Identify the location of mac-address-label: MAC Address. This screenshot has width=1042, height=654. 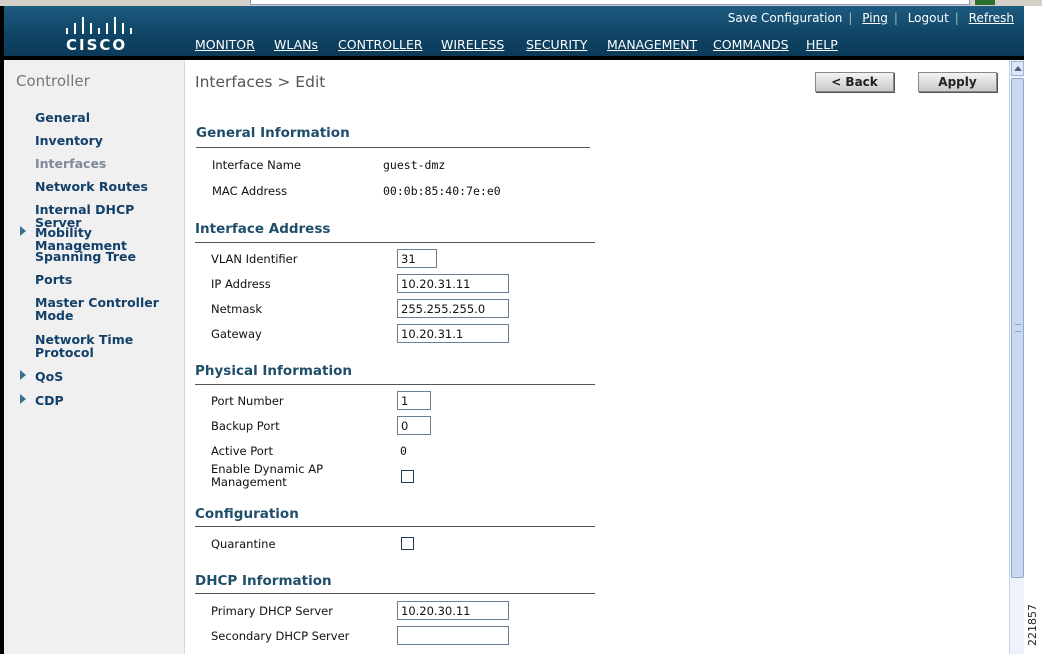
(250, 191).